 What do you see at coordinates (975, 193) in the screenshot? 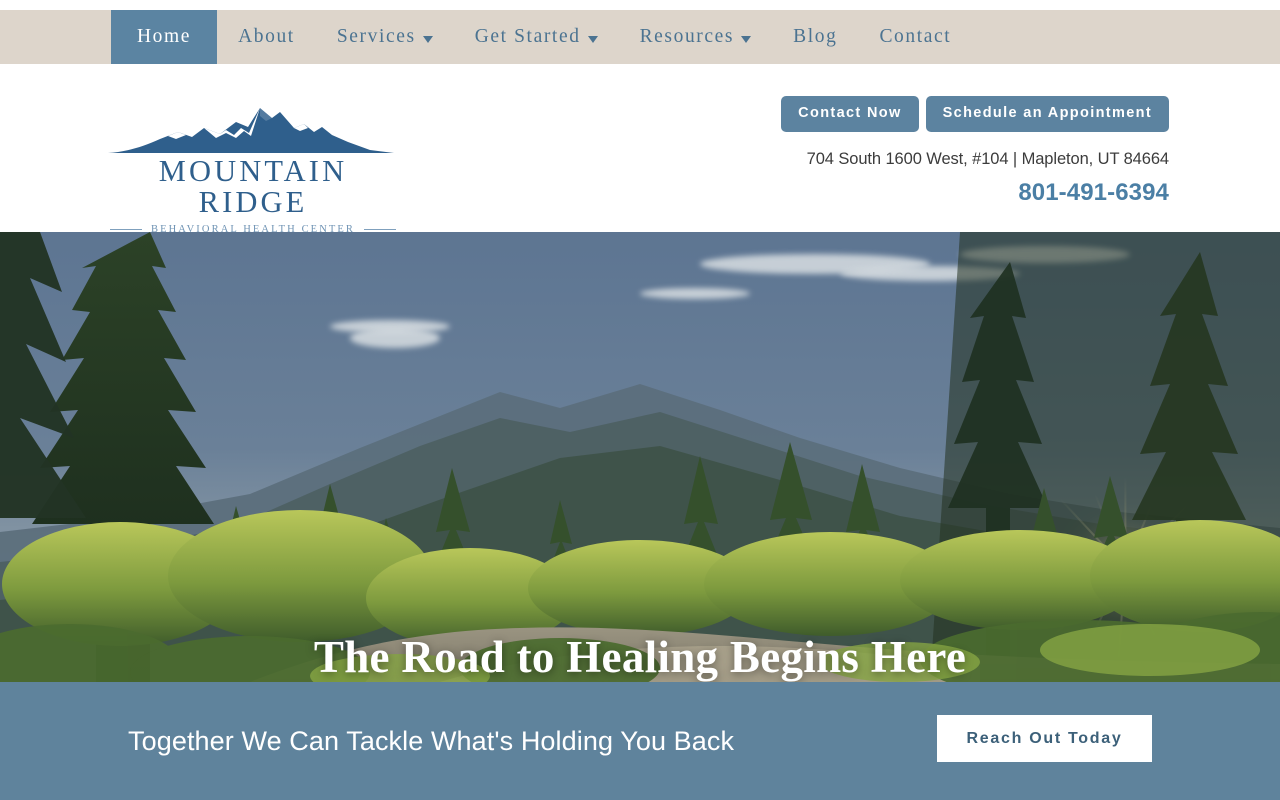
I see `header-phone-number: 801-491-6394` at bounding box center [975, 193].